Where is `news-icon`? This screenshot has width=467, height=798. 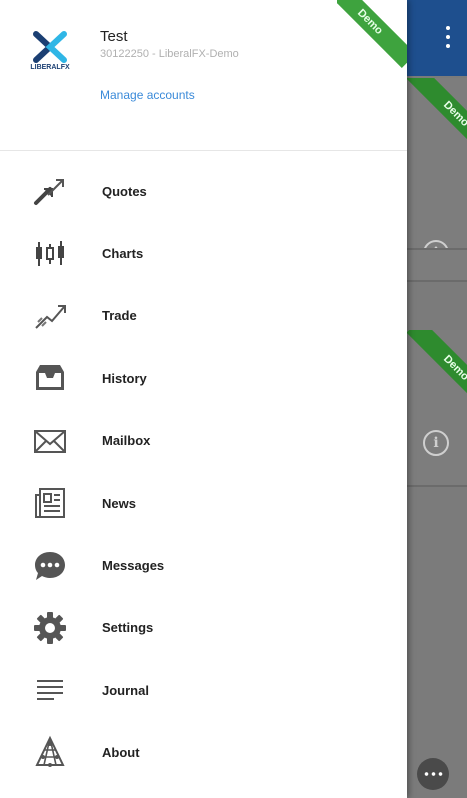 news-icon is located at coordinates (50, 503).